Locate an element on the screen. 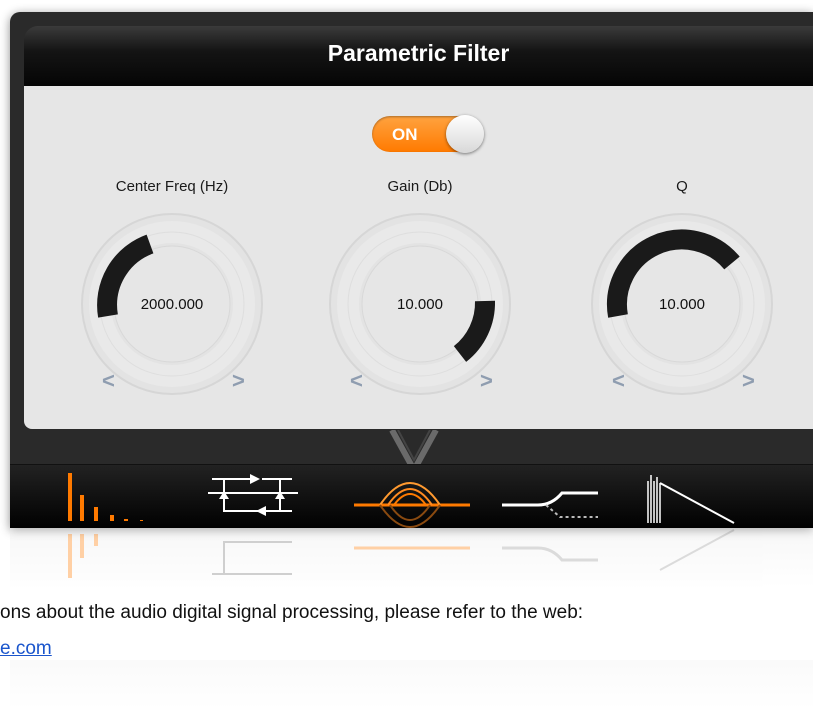  dock-item-shelf is located at coordinates (553, 496).